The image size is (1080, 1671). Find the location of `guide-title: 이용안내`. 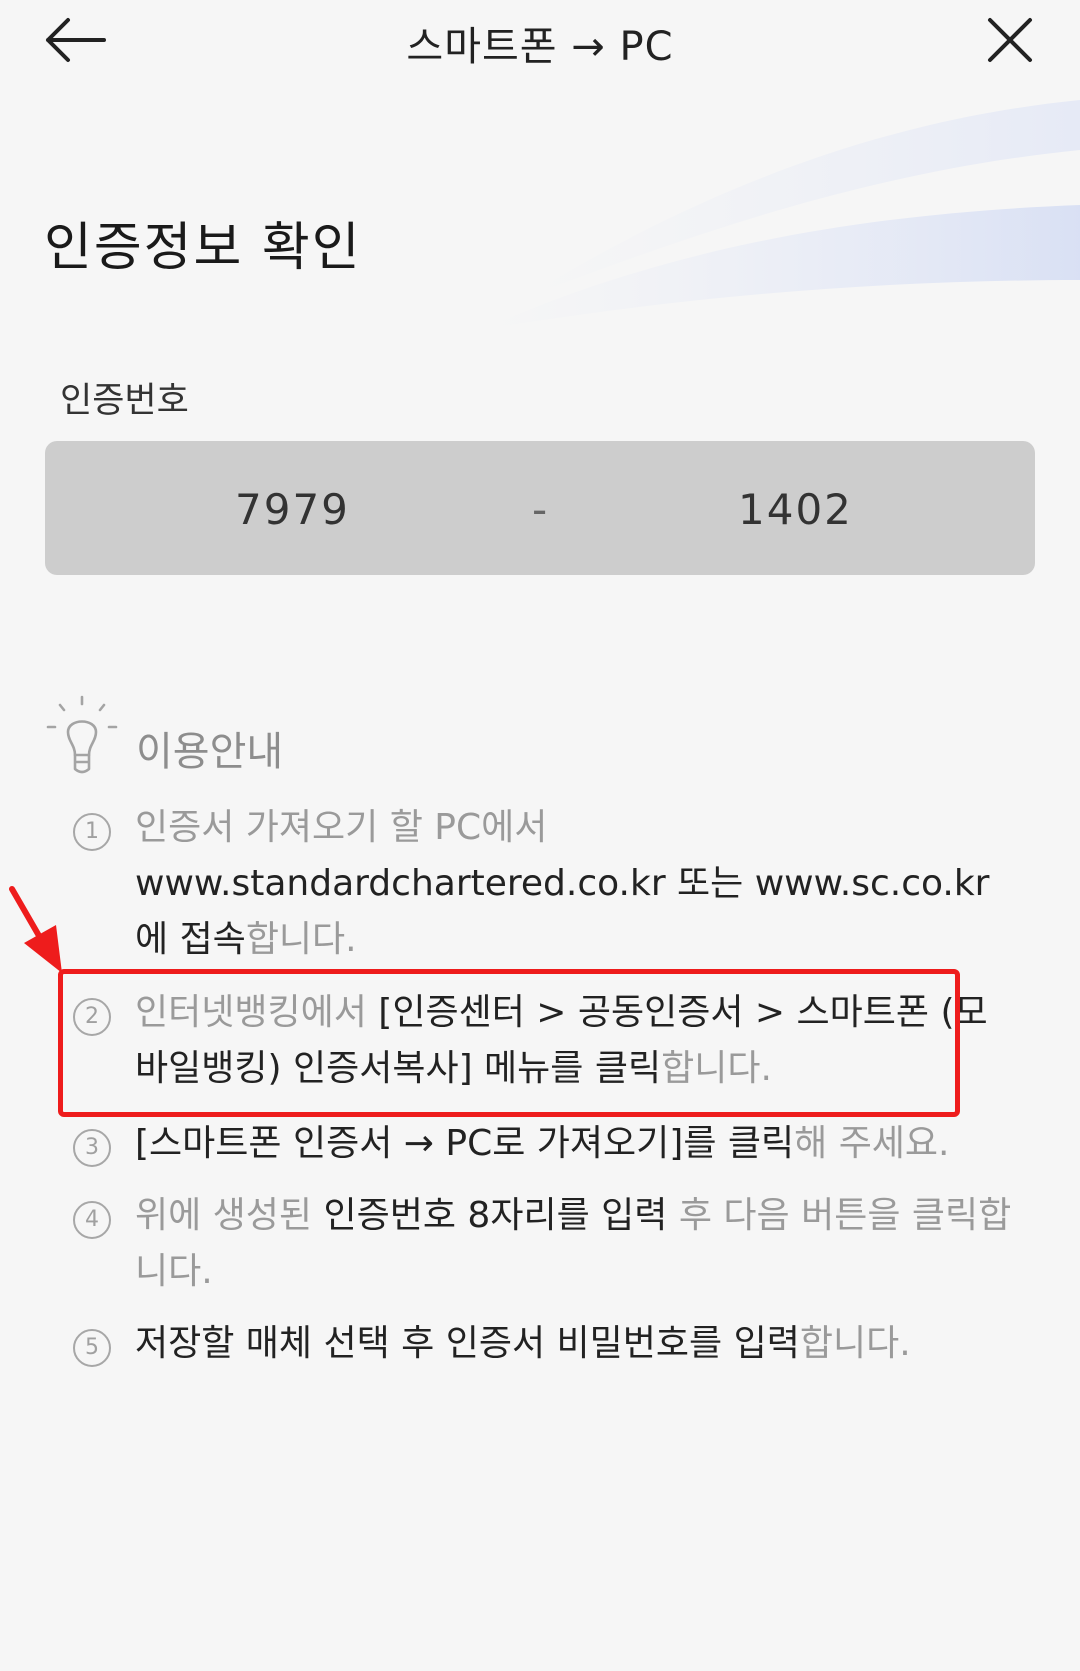

guide-title: 이용안내 is located at coordinates (210, 752).